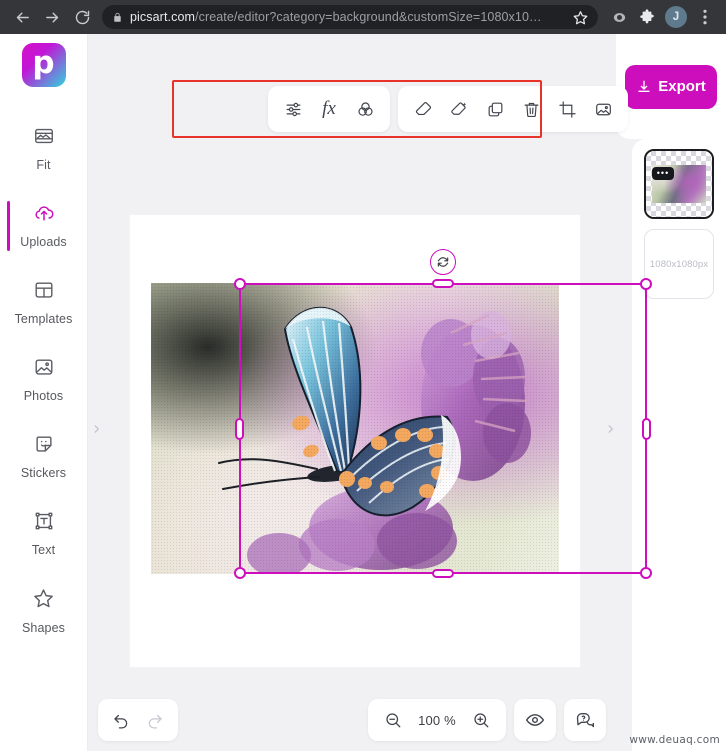  Describe the element at coordinates (44, 369) in the screenshot. I see `photo-icon` at that location.